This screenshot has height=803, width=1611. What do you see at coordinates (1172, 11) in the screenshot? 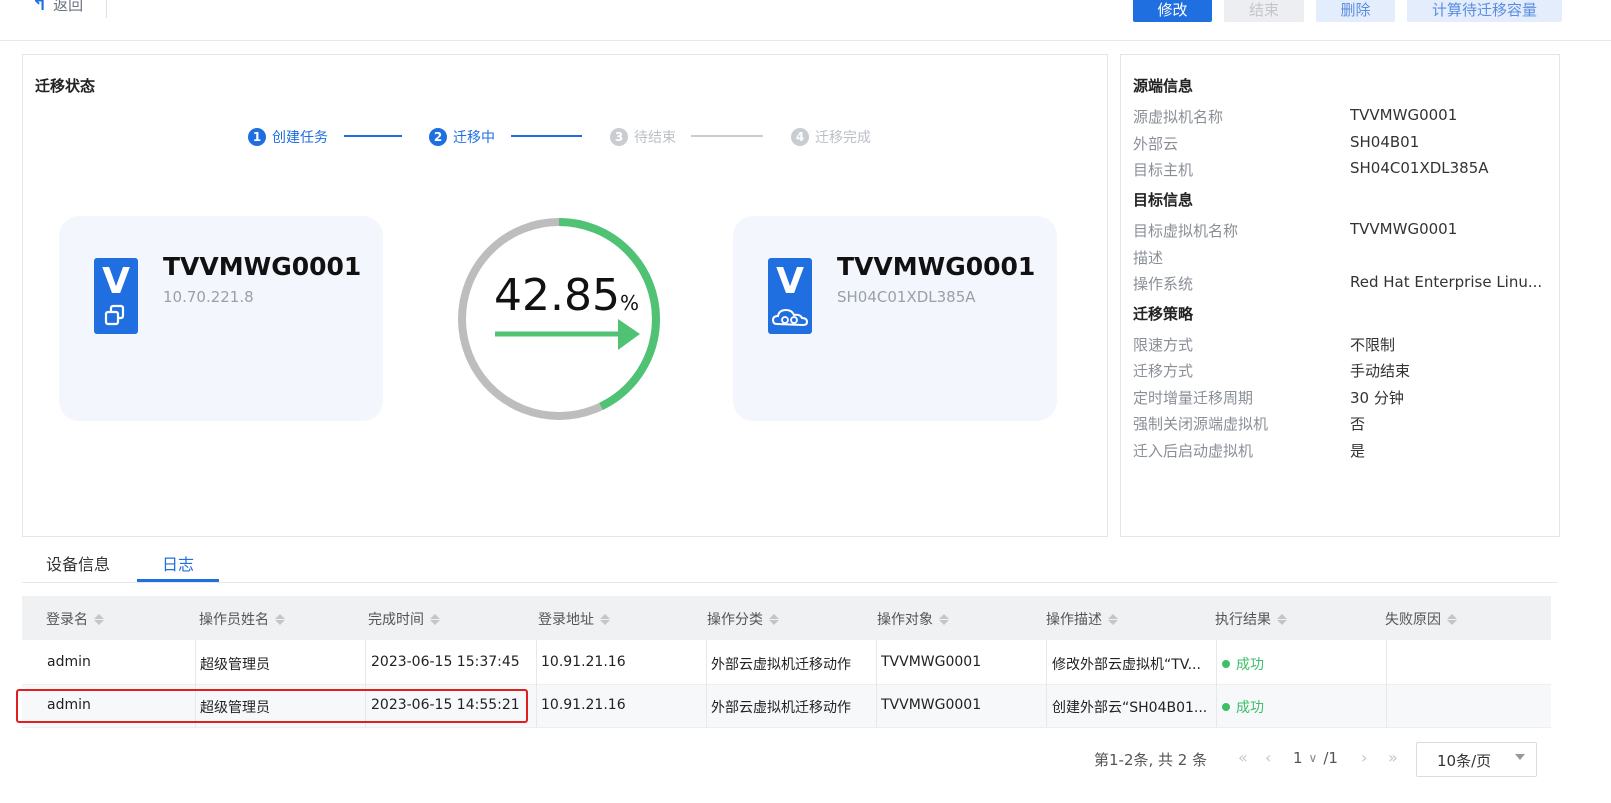
I see `modify-button: 修改` at bounding box center [1172, 11].